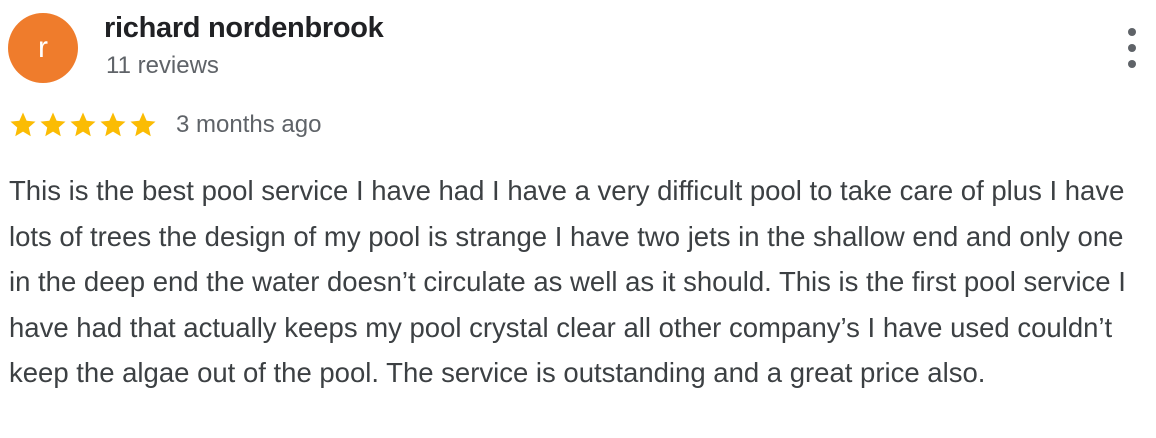  I want to click on more-vert-icon, so click(1132, 48).